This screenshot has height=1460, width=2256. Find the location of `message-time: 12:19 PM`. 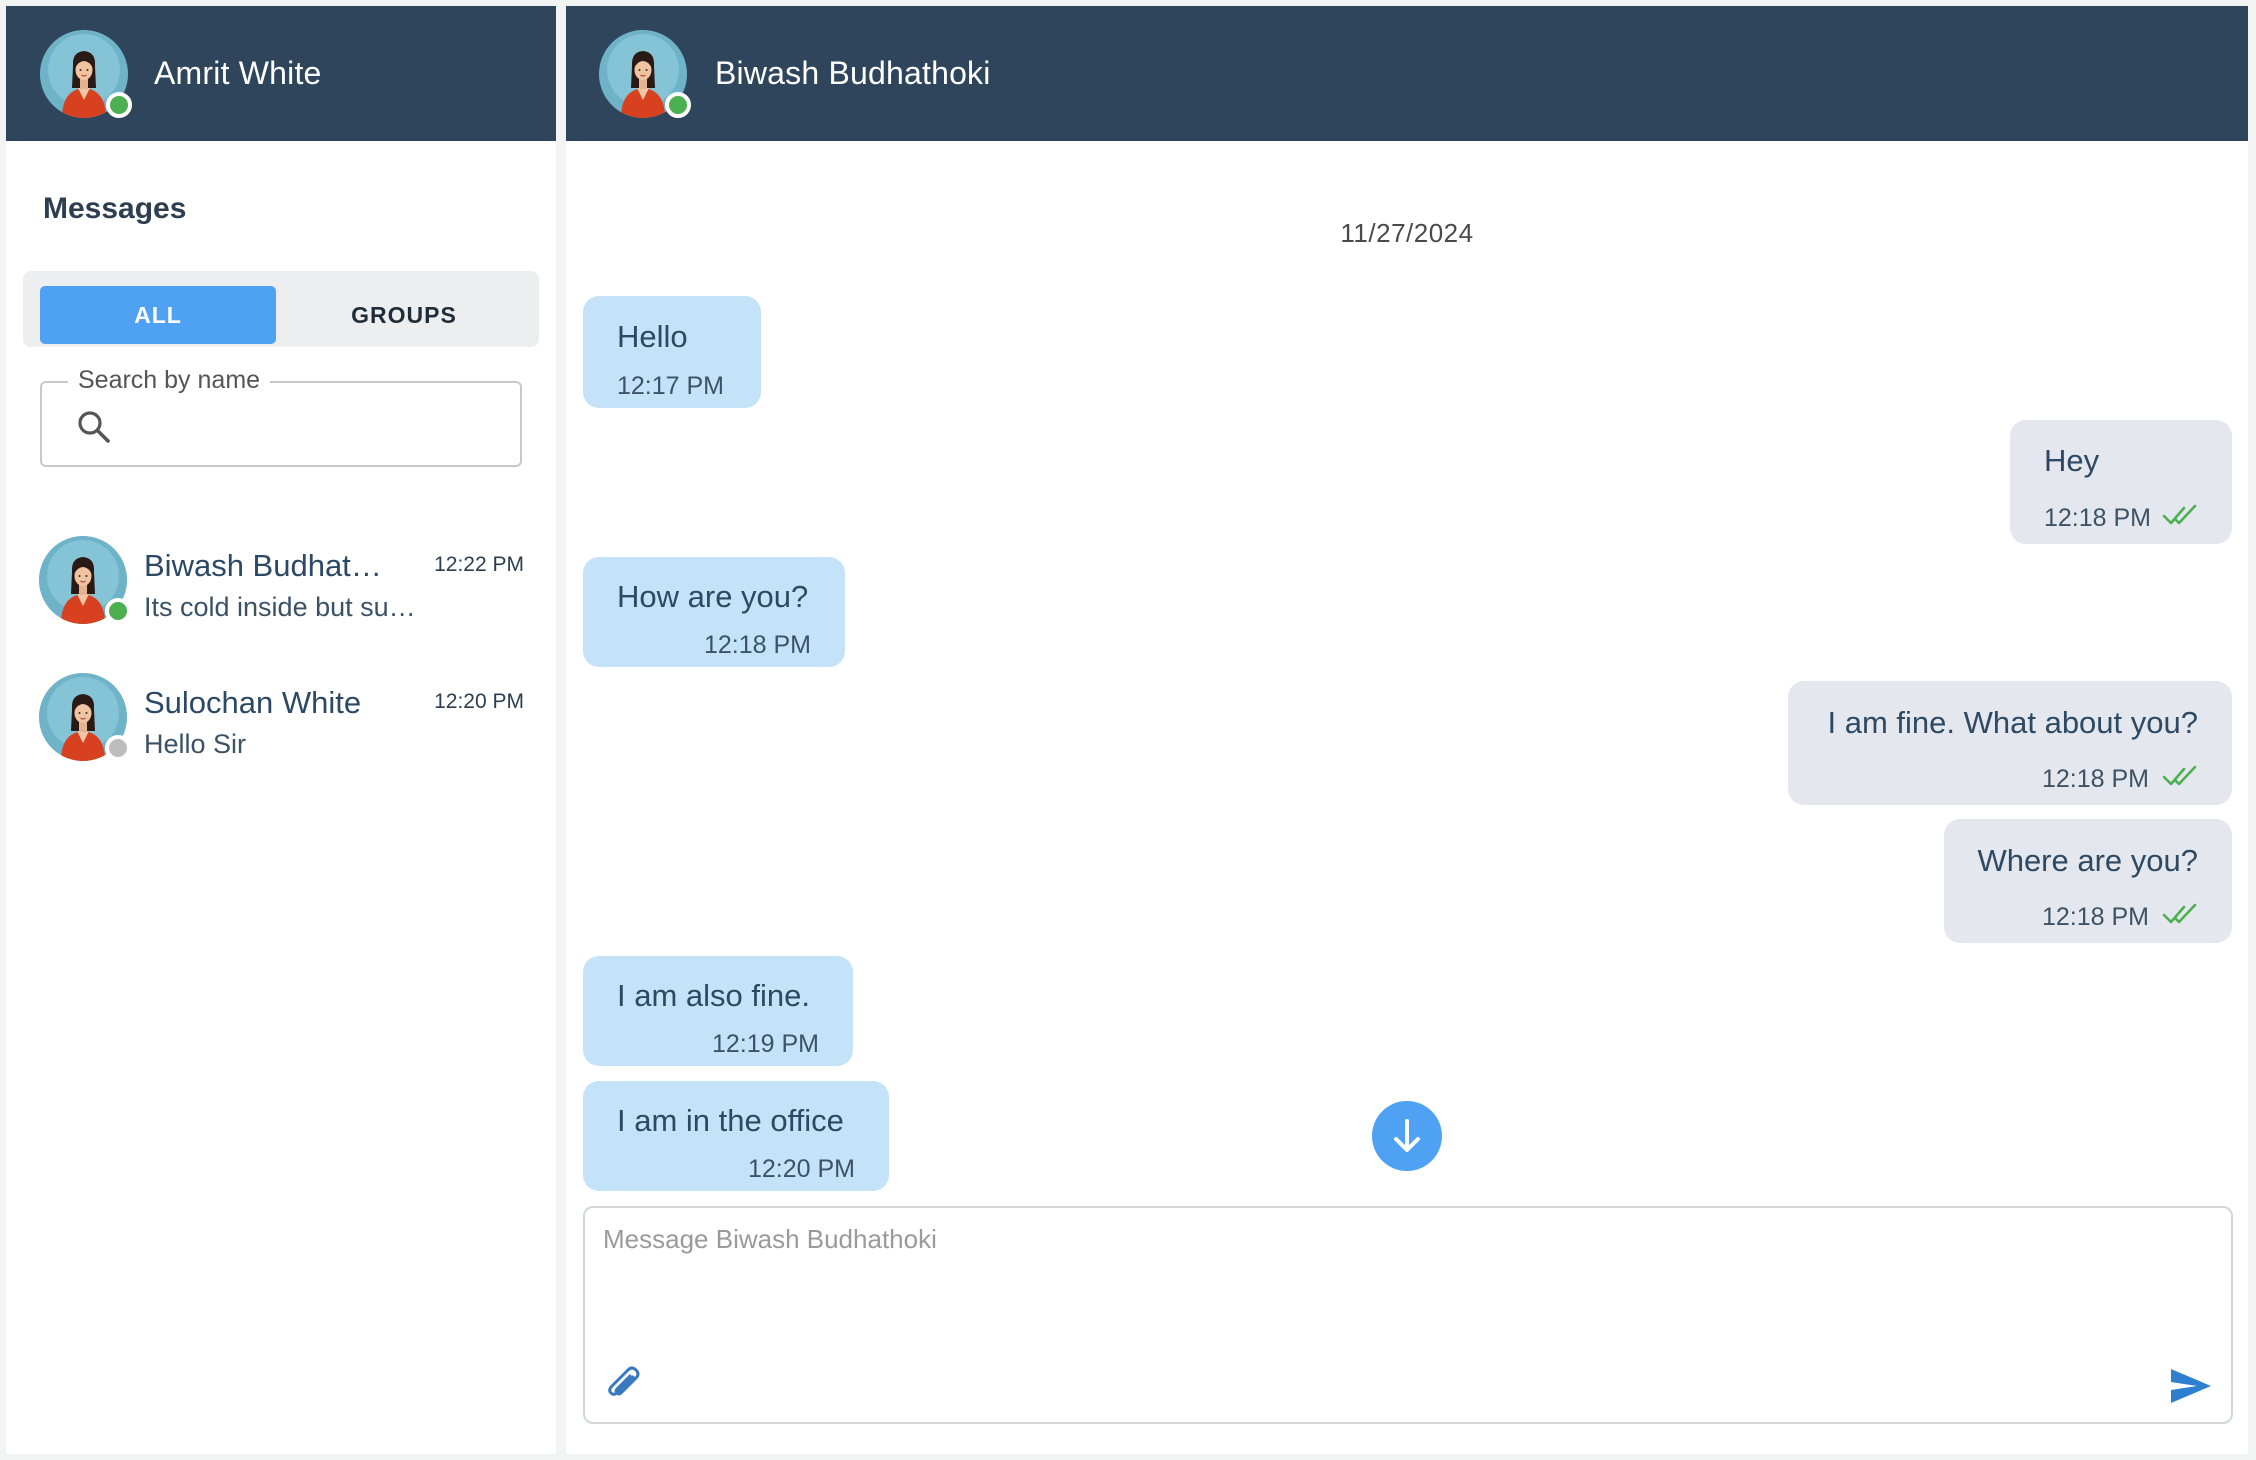

message-time: 12:19 PM is located at coordinates (765, 1044).